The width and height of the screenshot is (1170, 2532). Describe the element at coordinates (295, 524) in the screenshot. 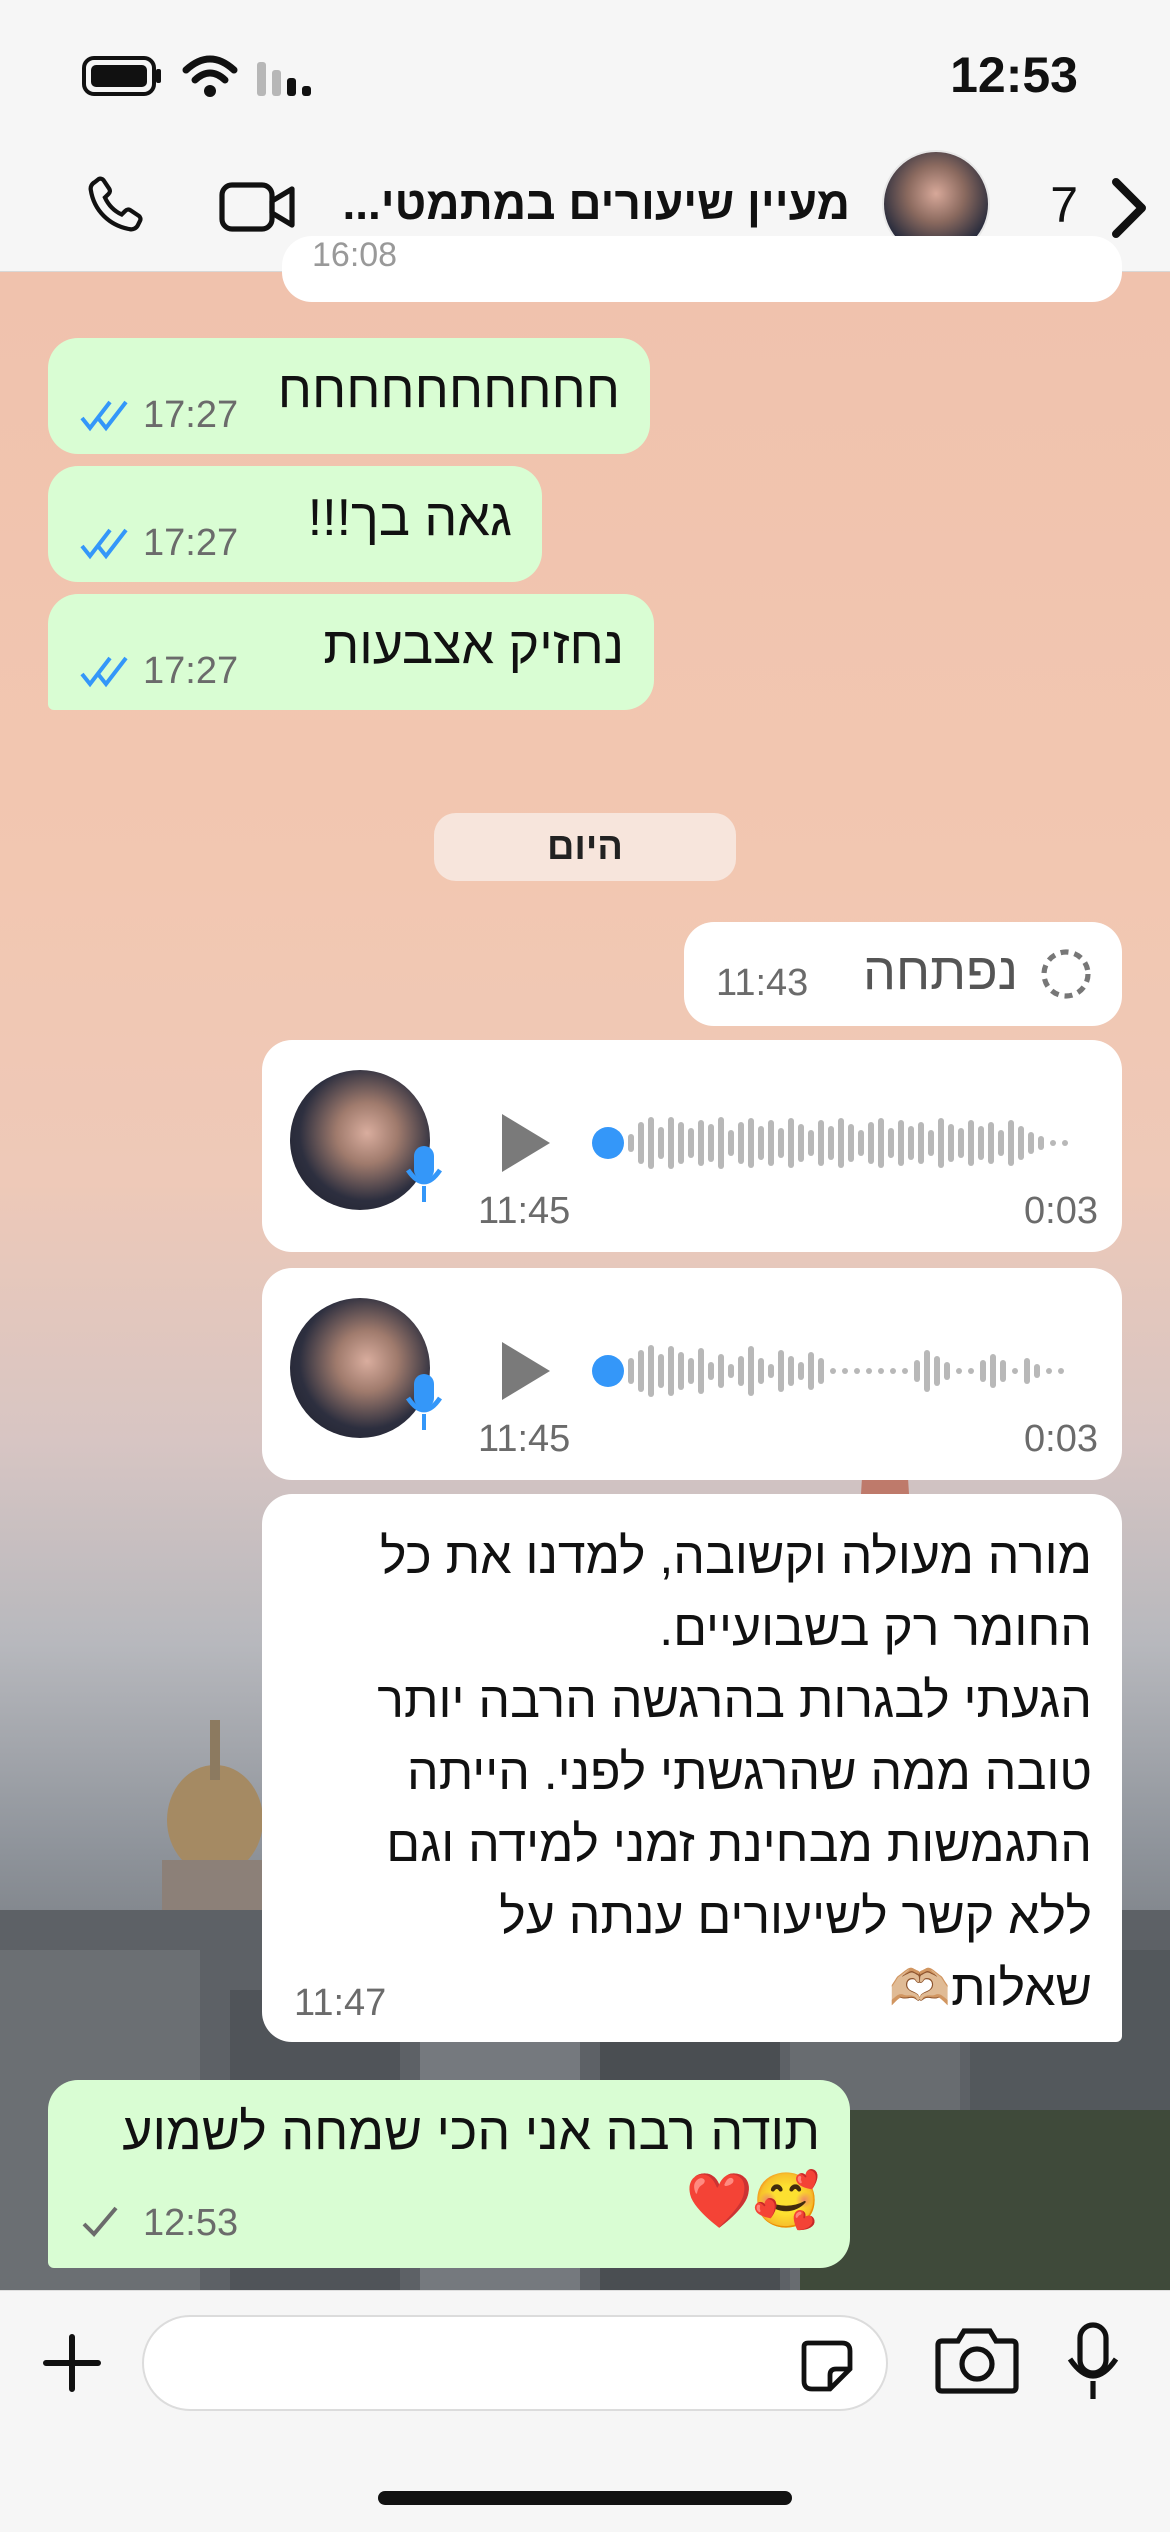

I see `message-bubble-outgoing: גאה בך!!! 17:27` at that location.